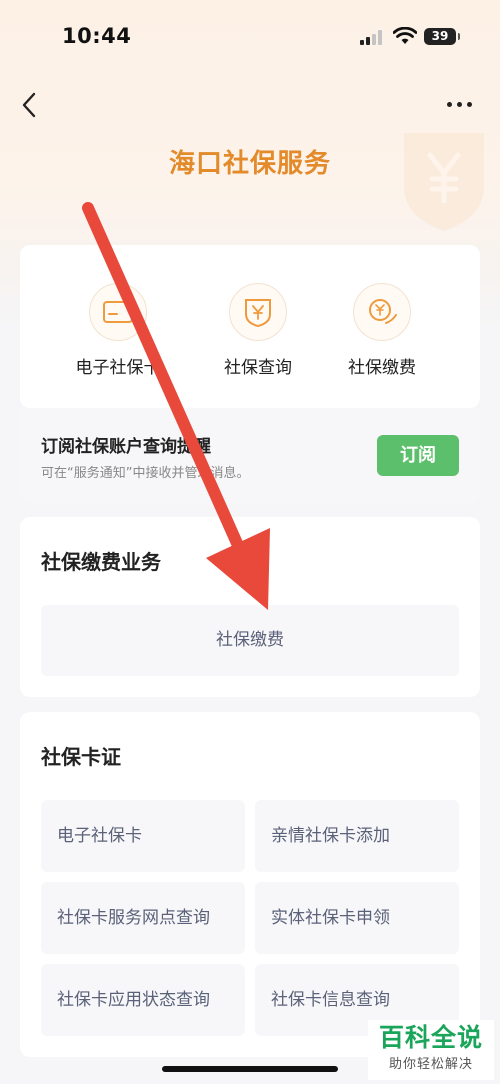  What do you see at coordinates (126, 447) in the screenshot?
I see `subscribe-title: 订阅社保账户查询提醒` at bounding box center [126, 447].